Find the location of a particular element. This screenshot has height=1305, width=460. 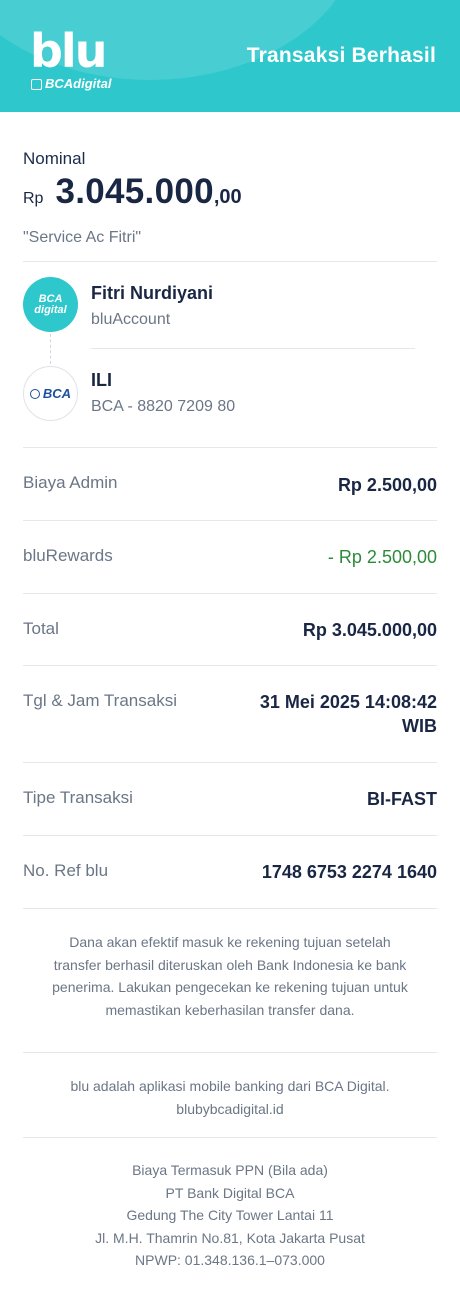

total-value: Rp 3.045.000,00 is located at coordinates (369, 630).